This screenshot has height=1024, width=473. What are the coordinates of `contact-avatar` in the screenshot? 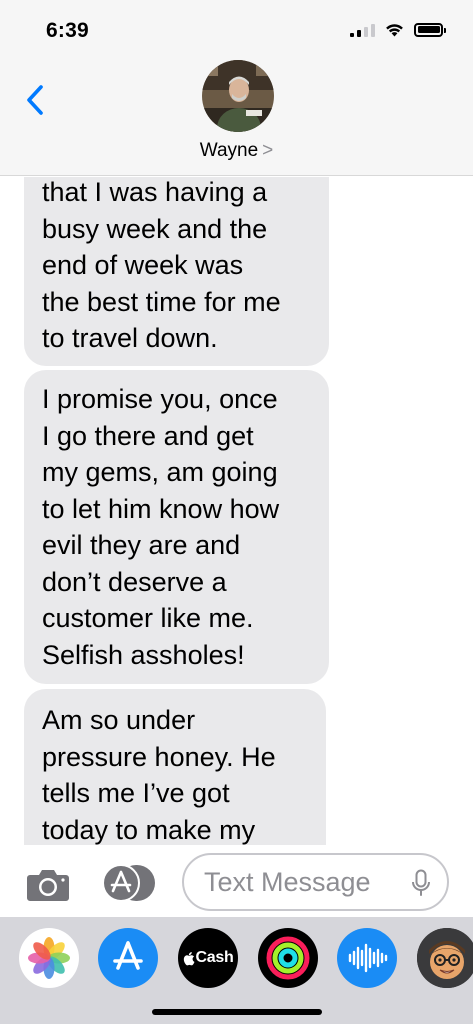 It's located at (238, 96).